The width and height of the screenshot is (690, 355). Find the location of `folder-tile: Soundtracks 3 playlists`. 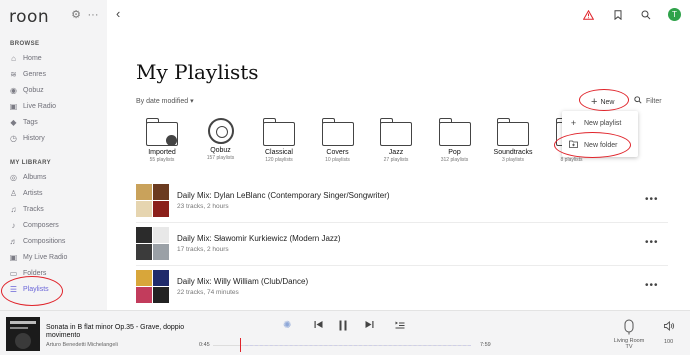

folder-tile: Soundtracks 3 playlists is located at coordinates (513, 140).